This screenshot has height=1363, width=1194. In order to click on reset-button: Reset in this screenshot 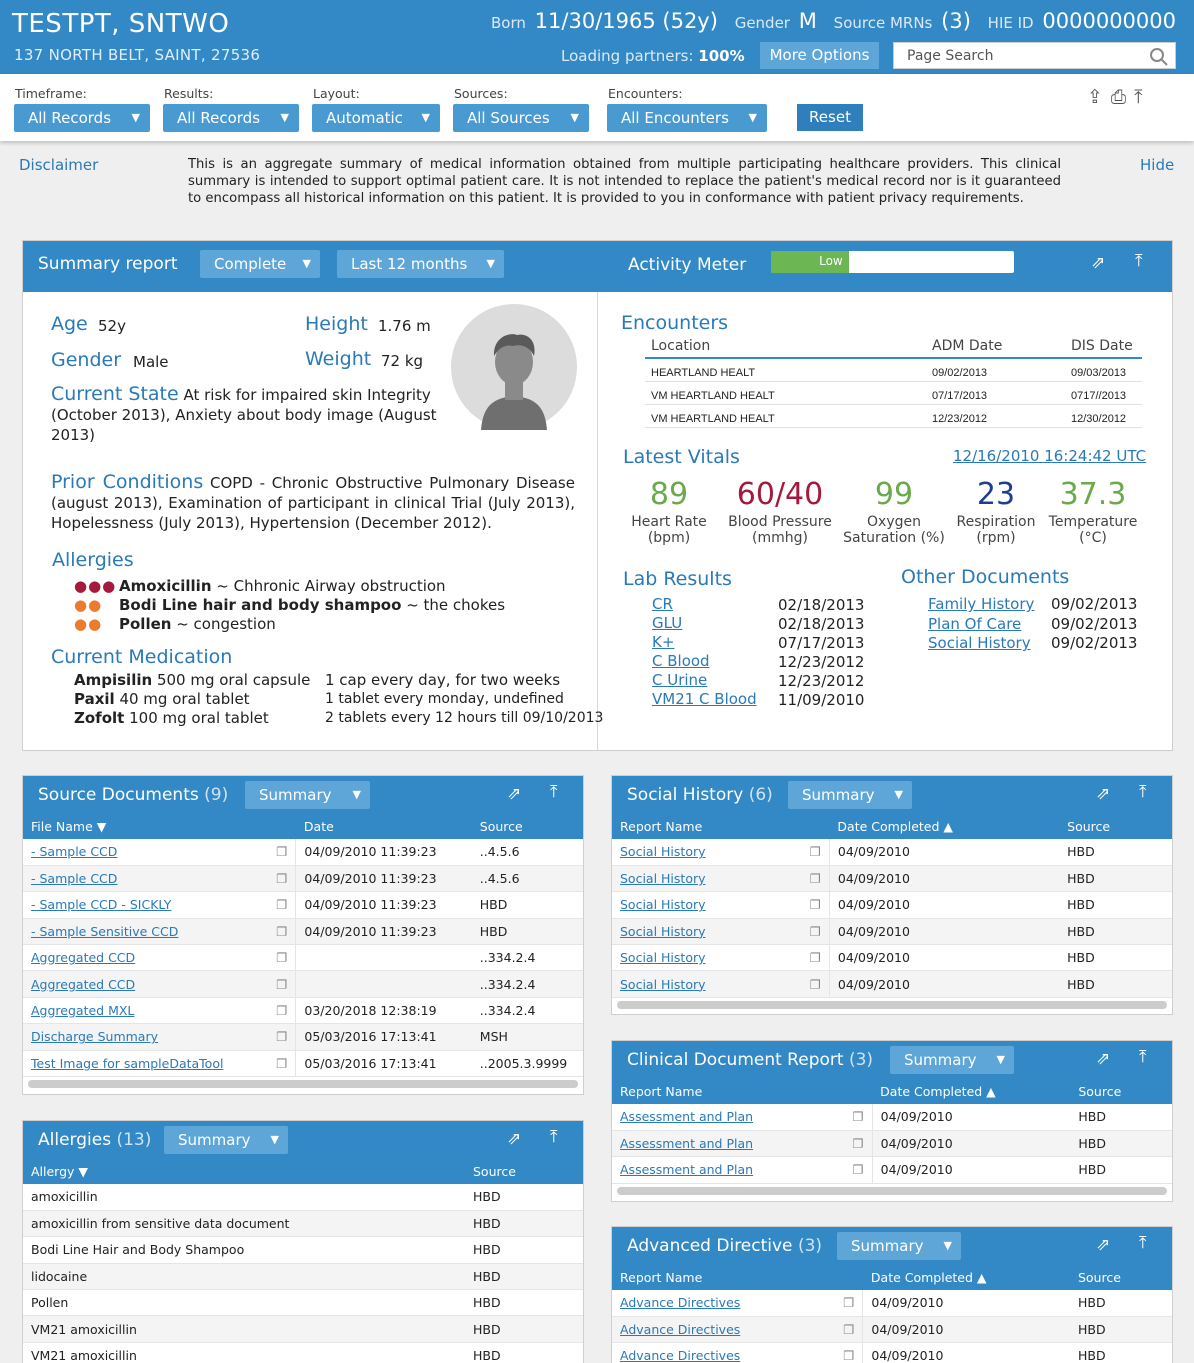, I will do `click(830, 117)`.